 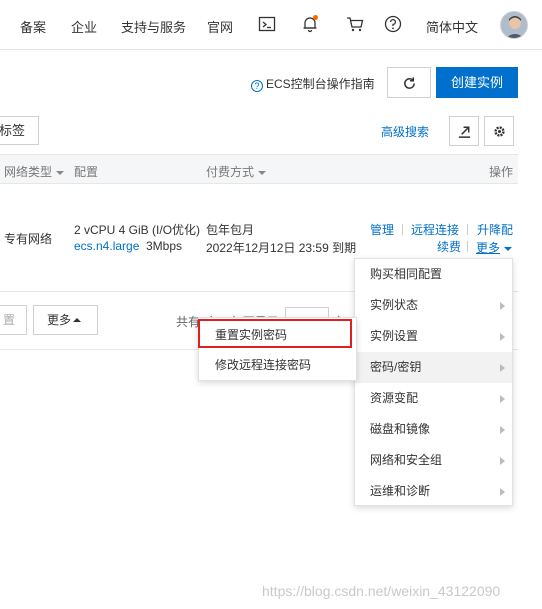 What do you see at coordinates (65, 320) in the screenshot?
I see `more-batch-button: 更多` at bounding box center [65, 320].